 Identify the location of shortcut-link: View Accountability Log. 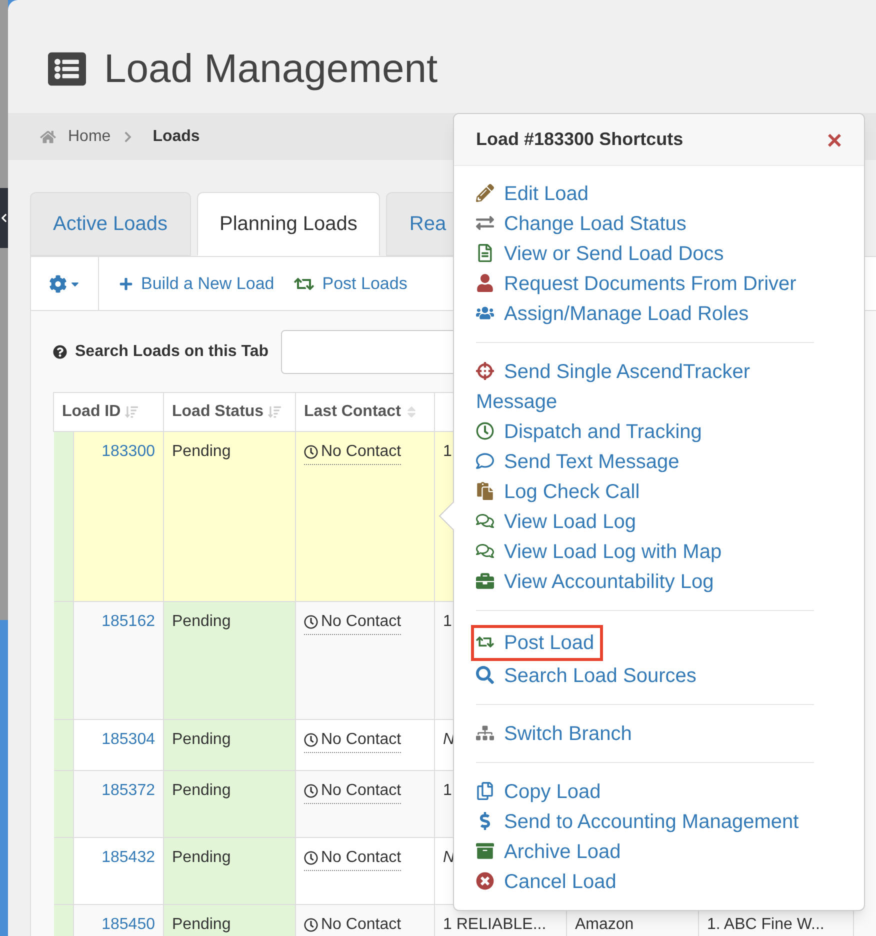
(645, 582).